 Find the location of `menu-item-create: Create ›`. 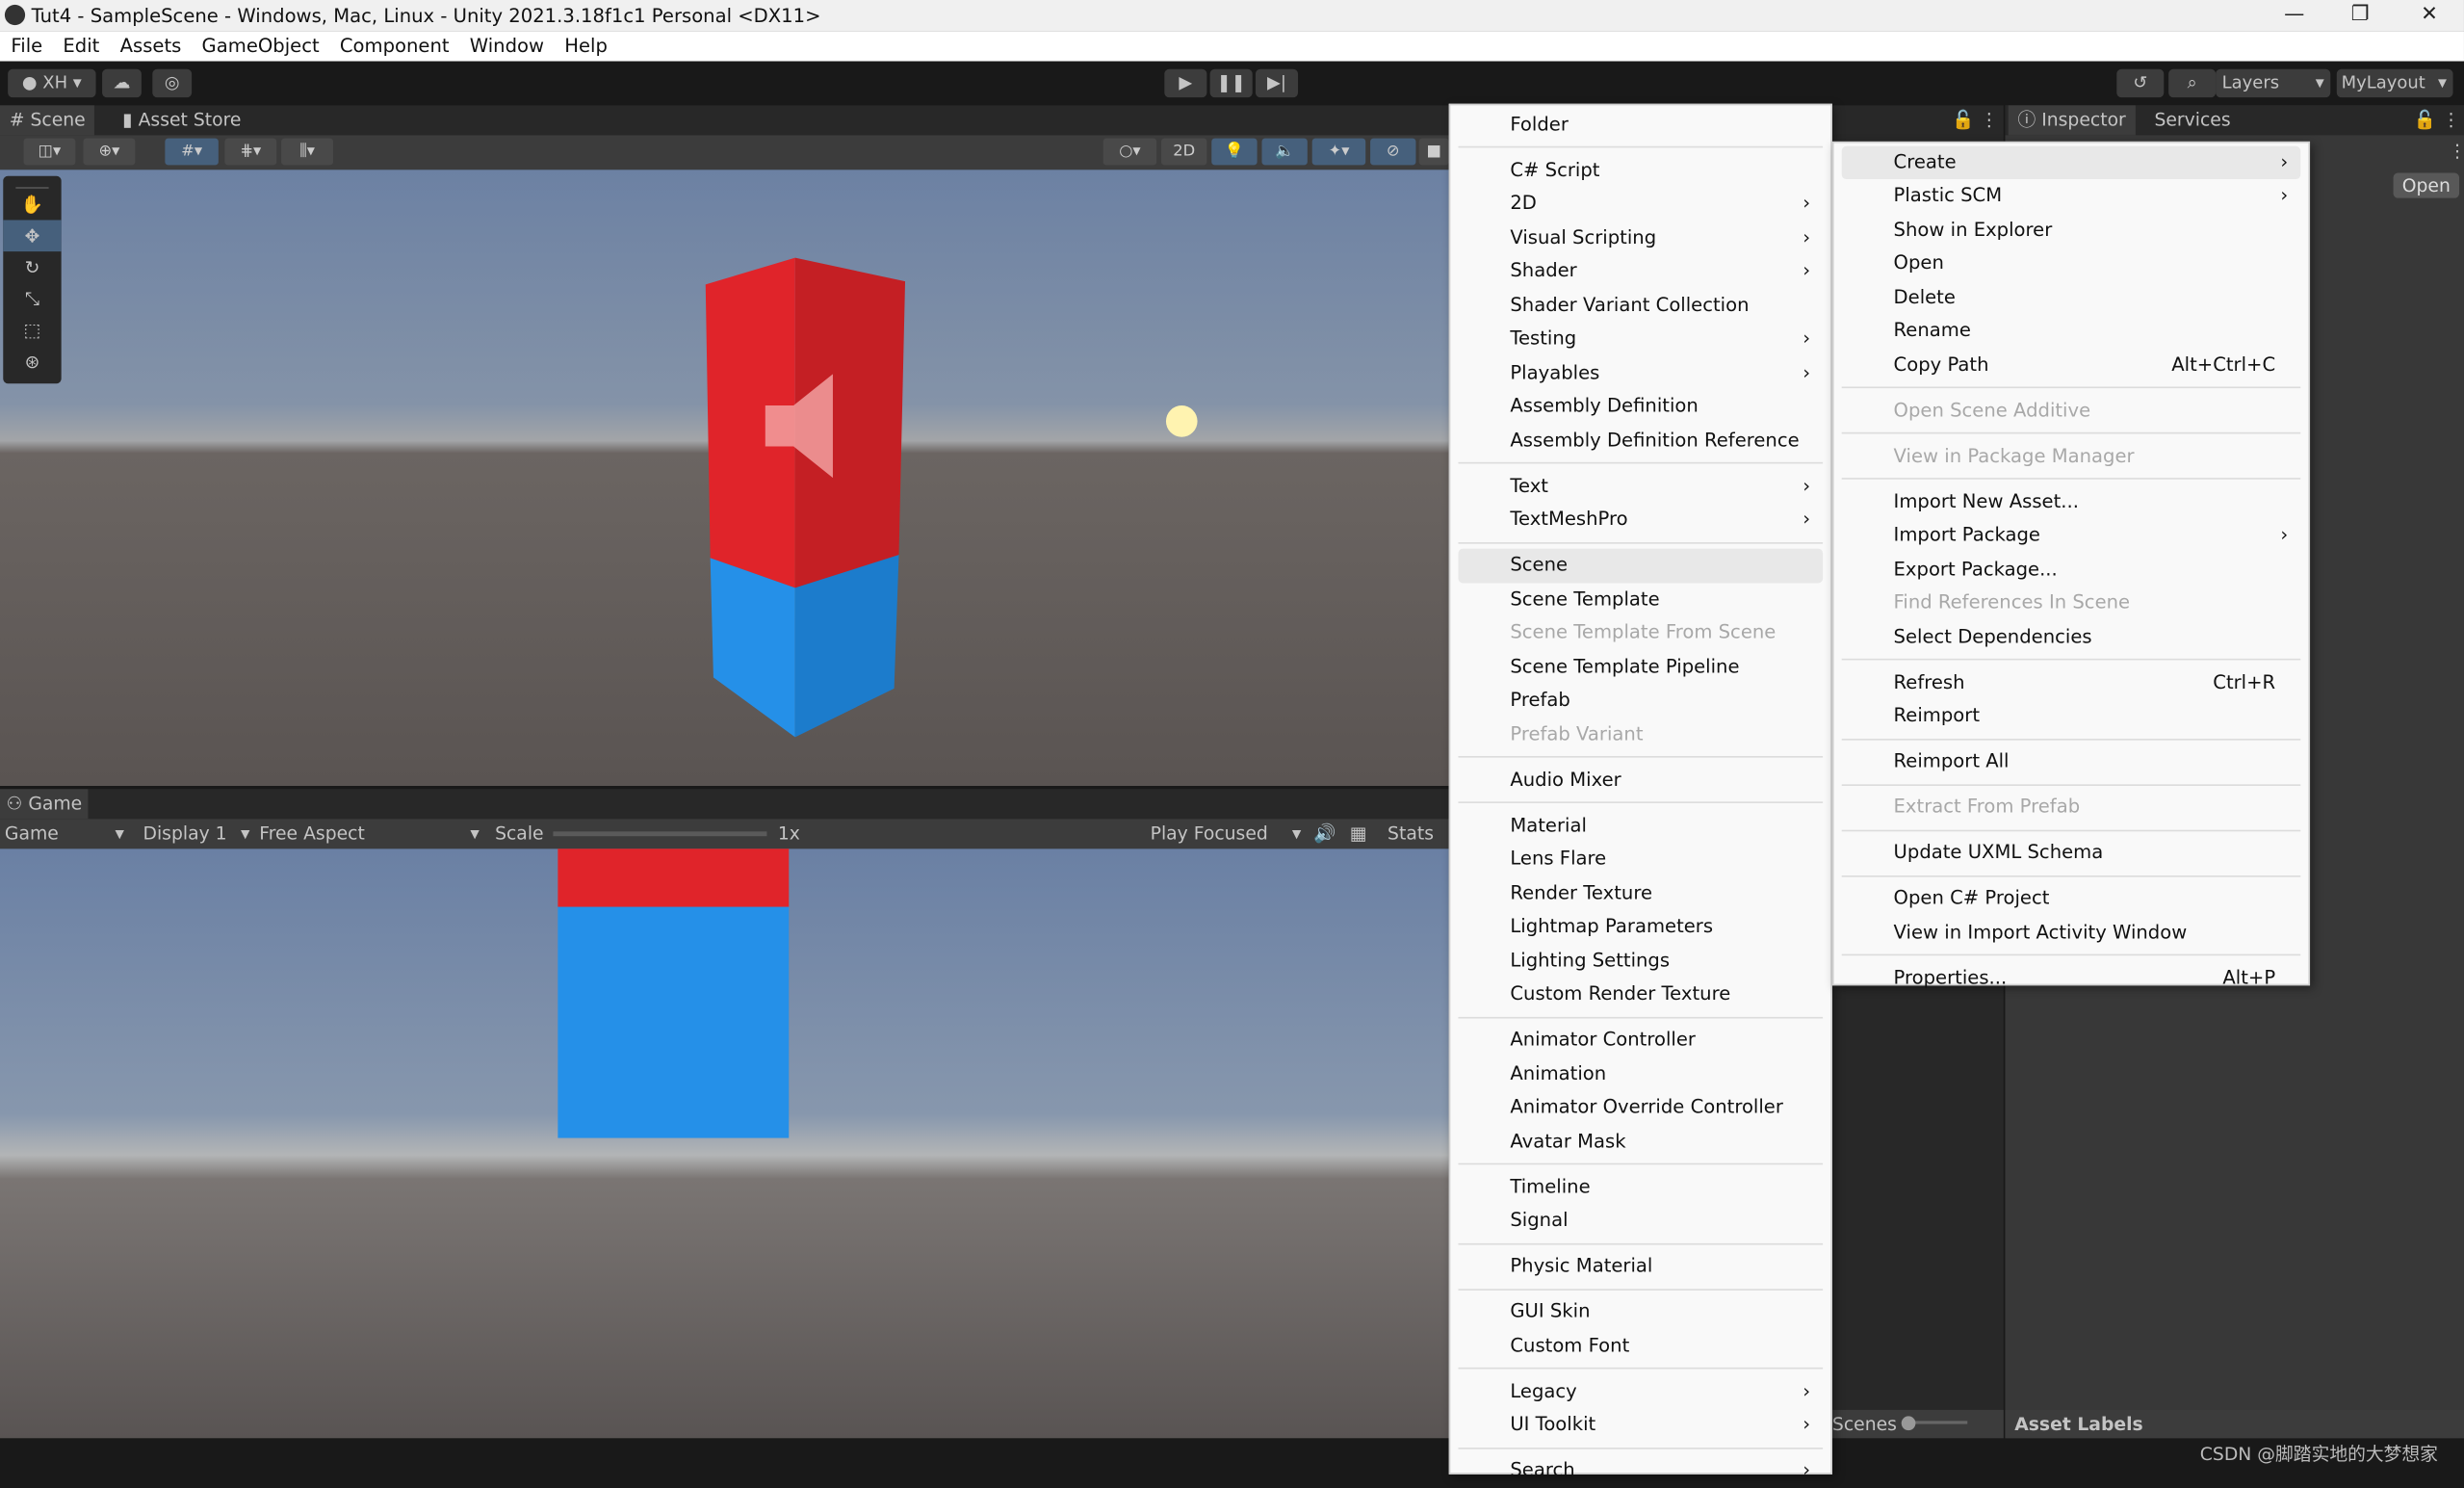

menu-item-create: Create › is located at coordinates (2071, 162).